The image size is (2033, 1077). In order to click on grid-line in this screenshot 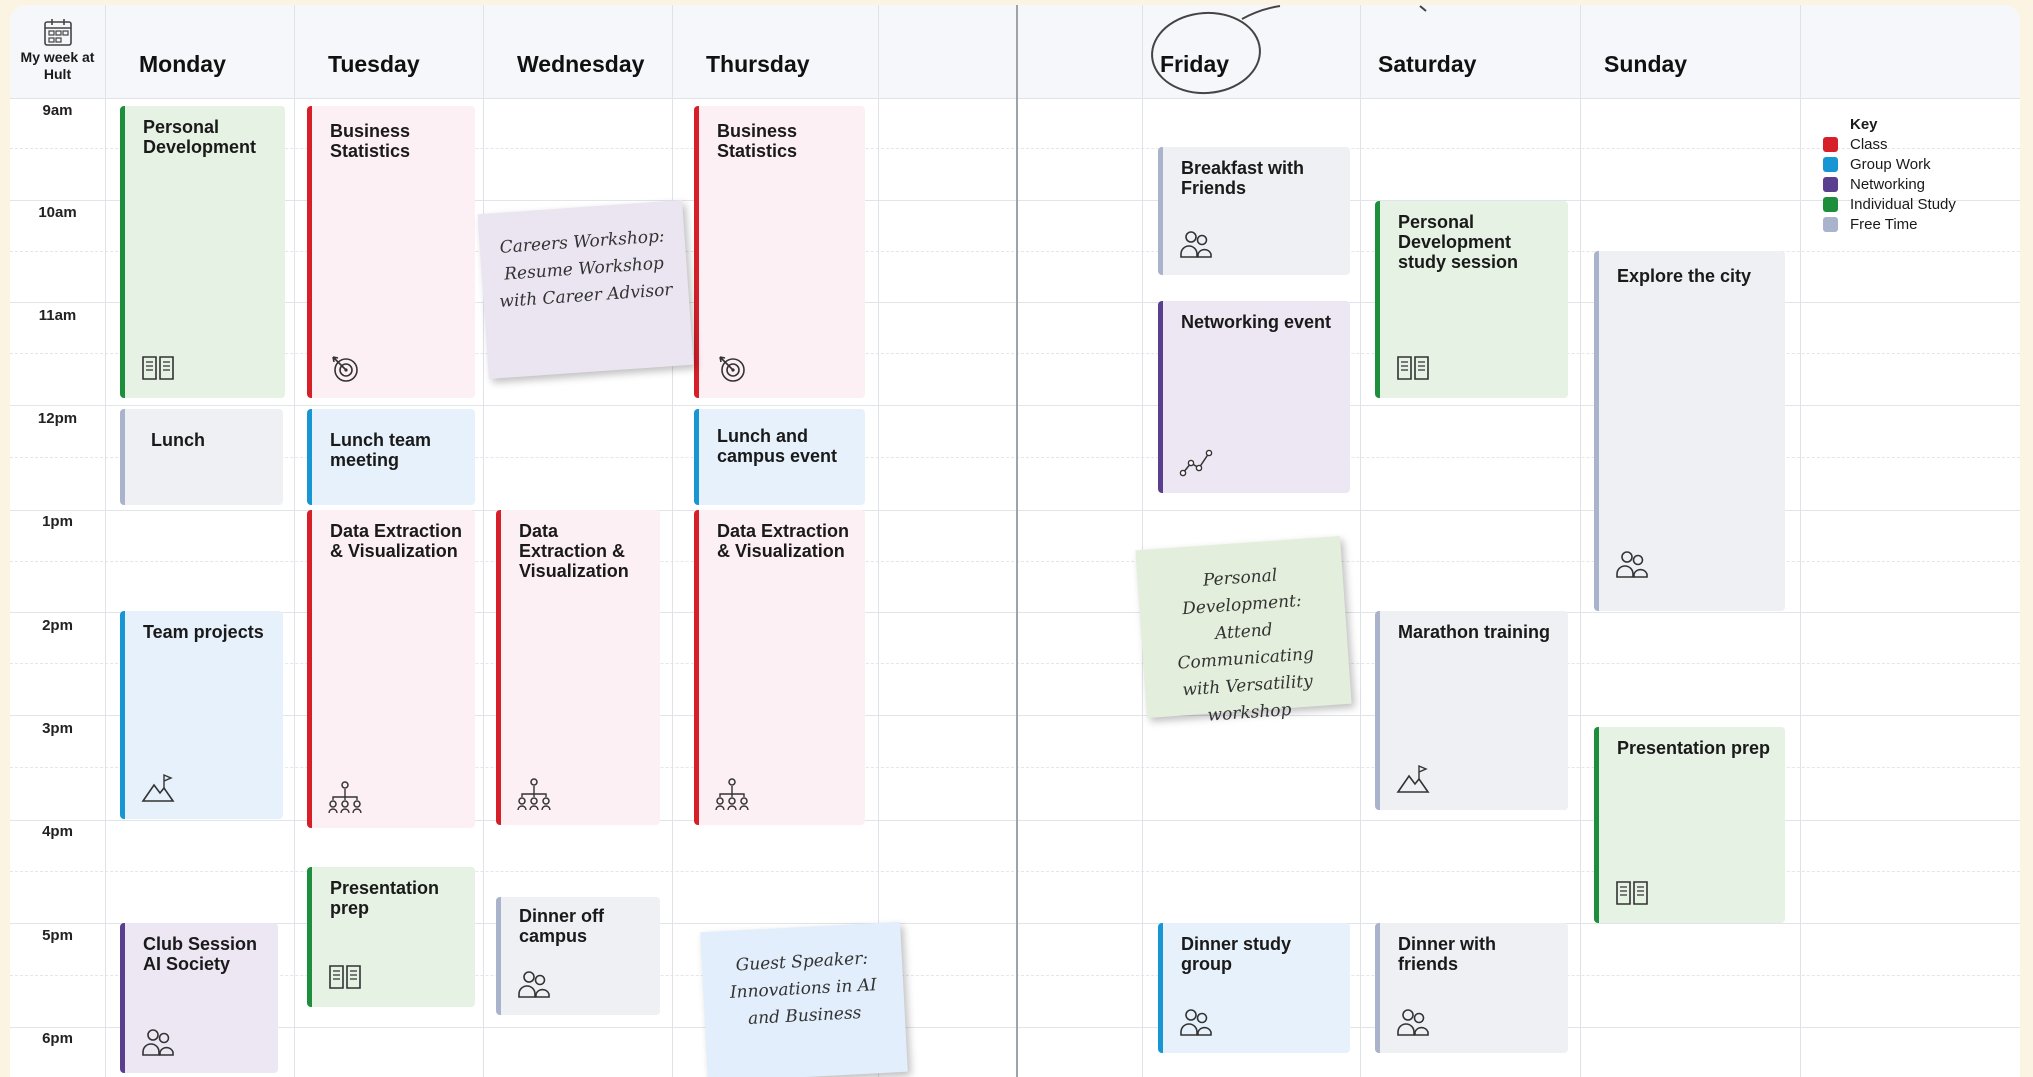, I will do `click(1015, 1027)`.